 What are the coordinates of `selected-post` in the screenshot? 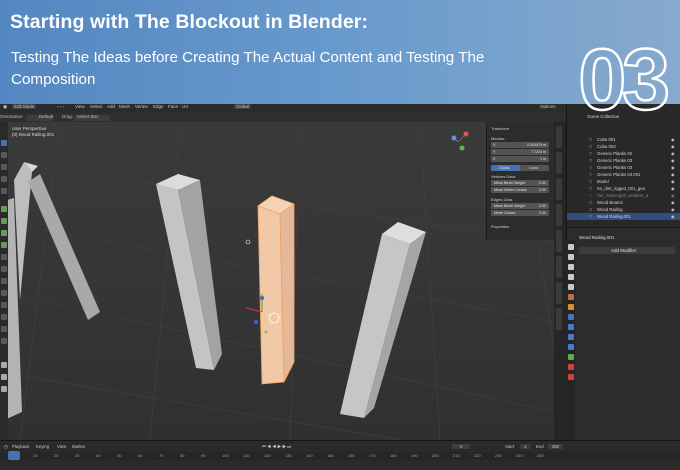 It's located at (276, 290).